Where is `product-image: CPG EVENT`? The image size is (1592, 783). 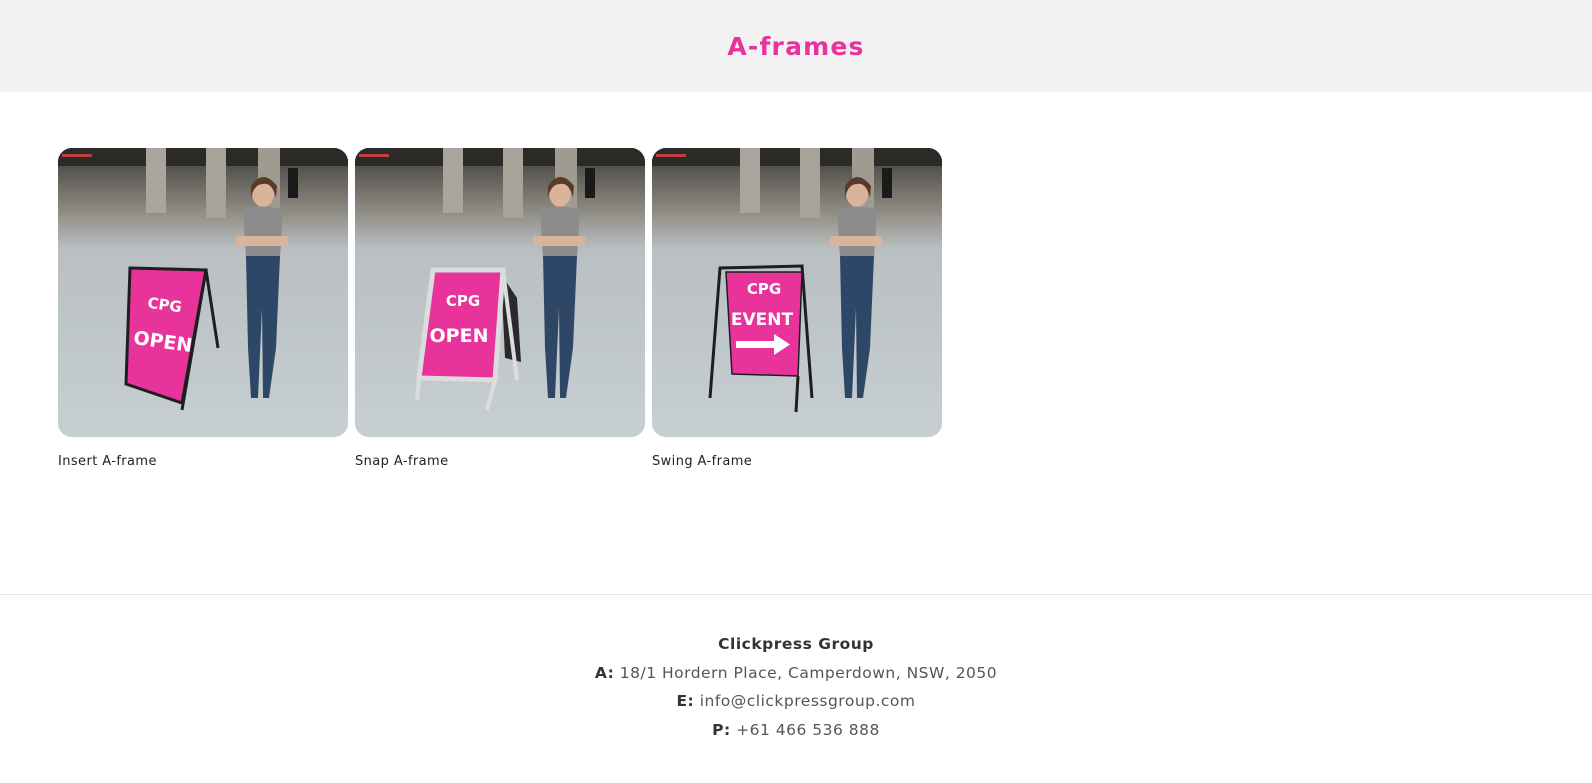 product-image: CPG EVENT is located at coordinates (797, 292).